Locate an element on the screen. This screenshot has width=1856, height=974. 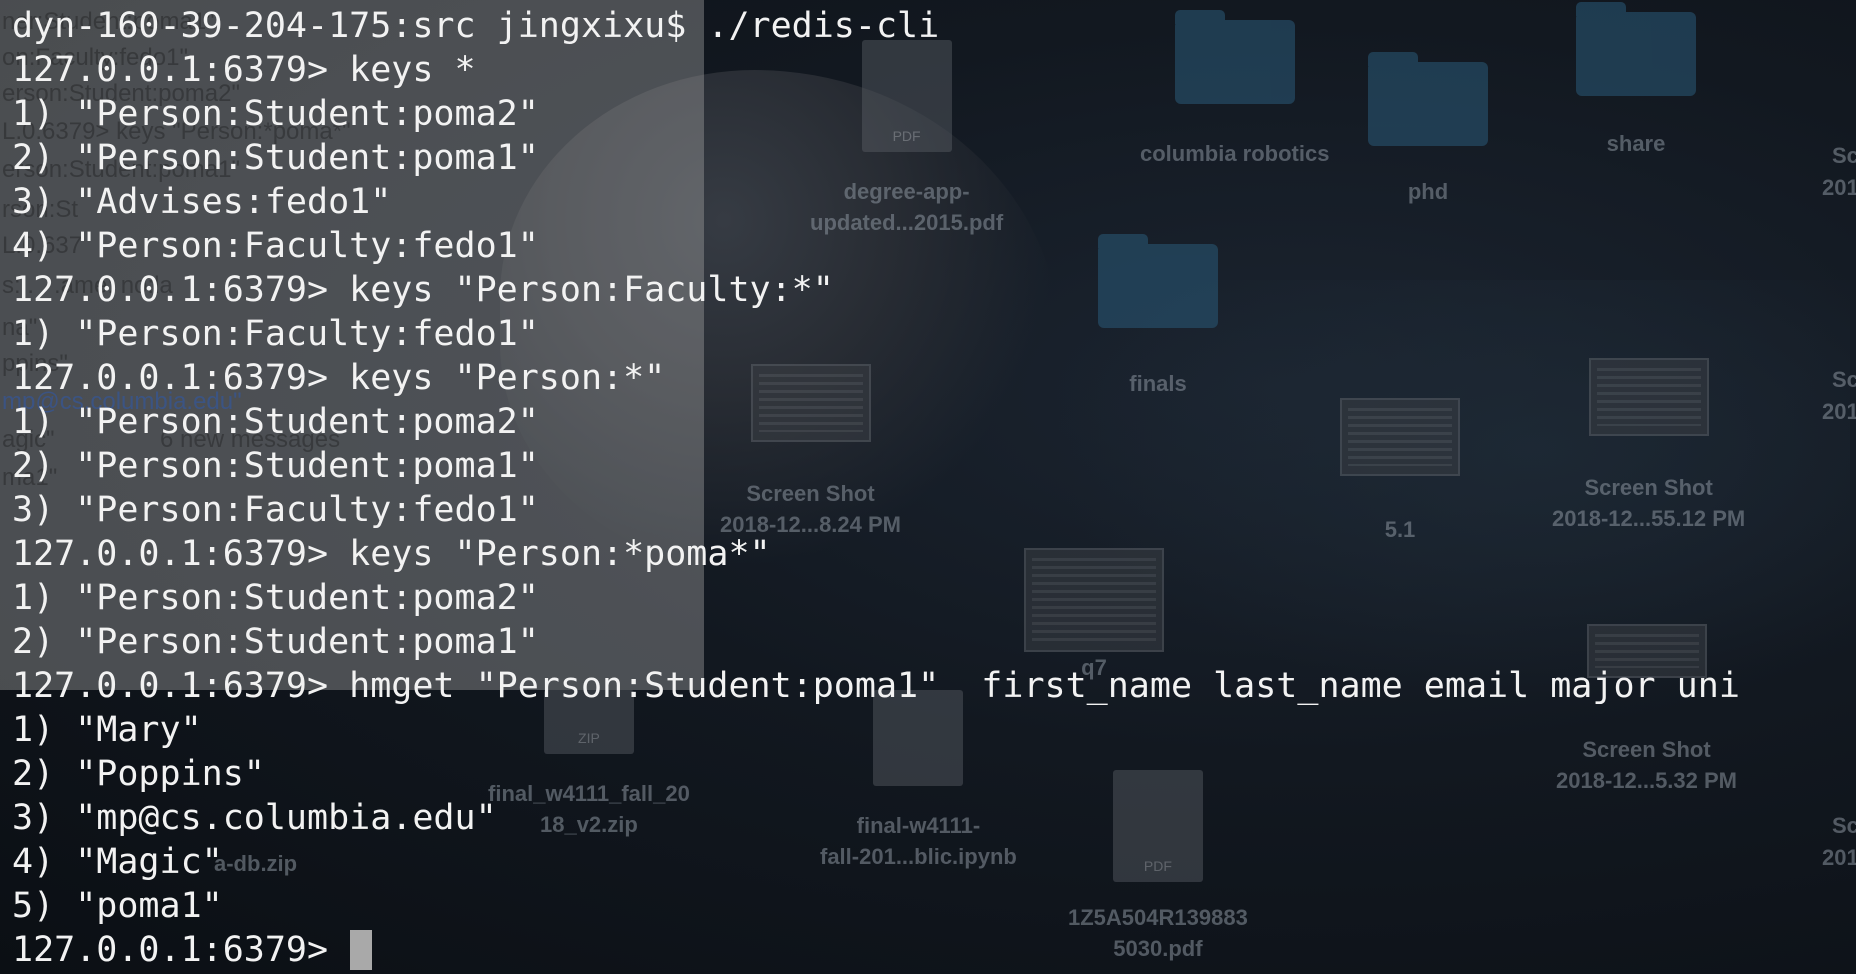
terminal-line: 127.0.0.1:6379> keys "Person:*" is located at coordinates (339, 378).